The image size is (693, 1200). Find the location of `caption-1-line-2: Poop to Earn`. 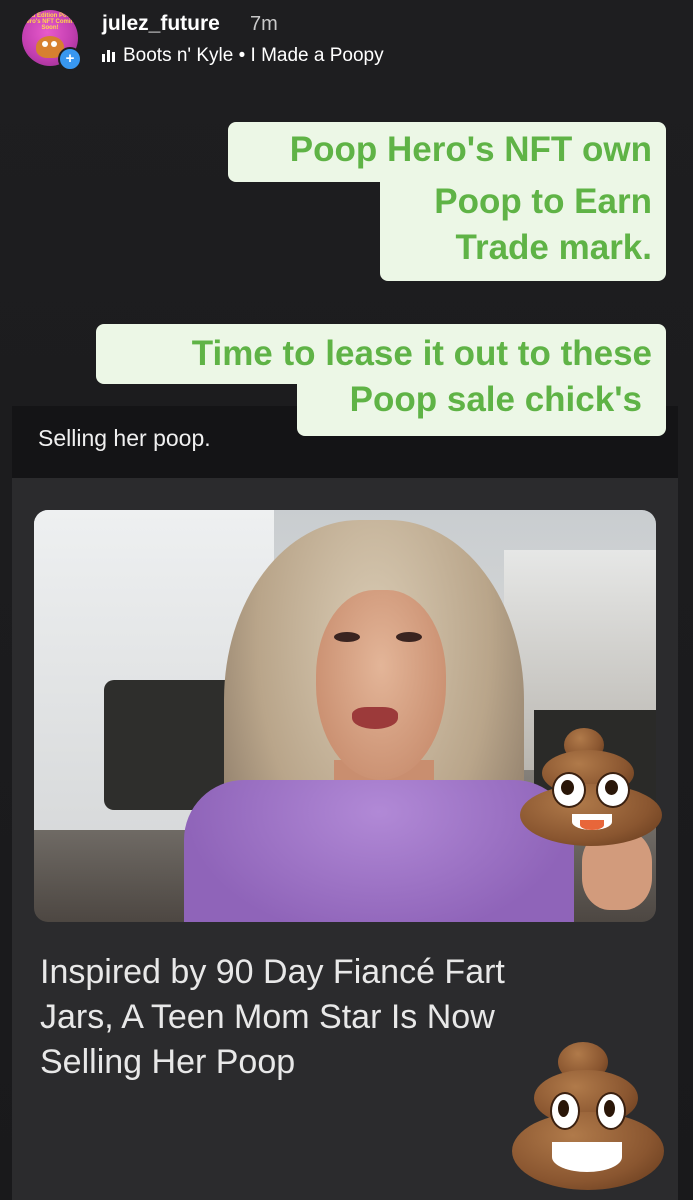

caption-1-line-2: Poop to Earn is located at coordinates (543, 201).